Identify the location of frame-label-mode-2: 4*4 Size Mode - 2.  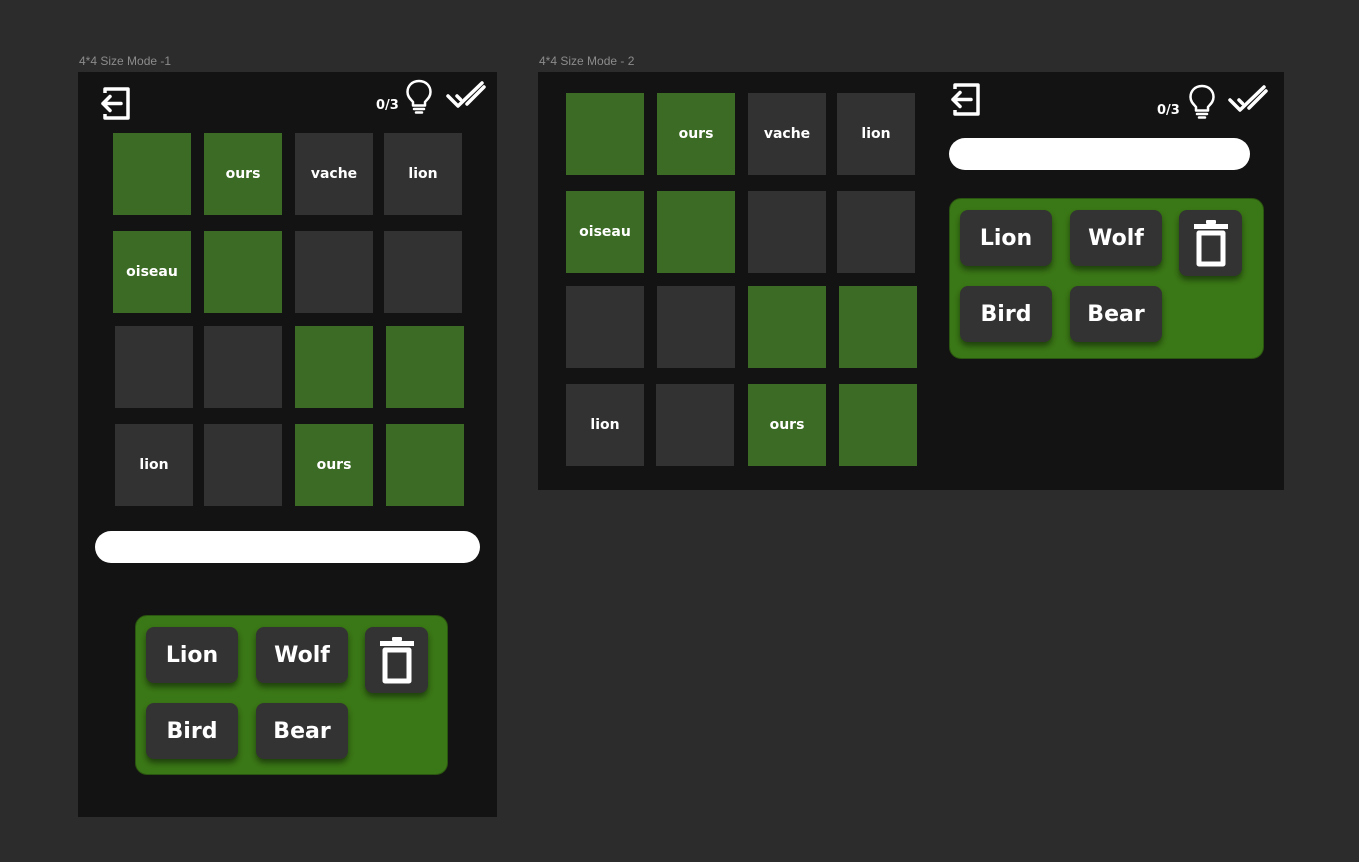
(587, 61).